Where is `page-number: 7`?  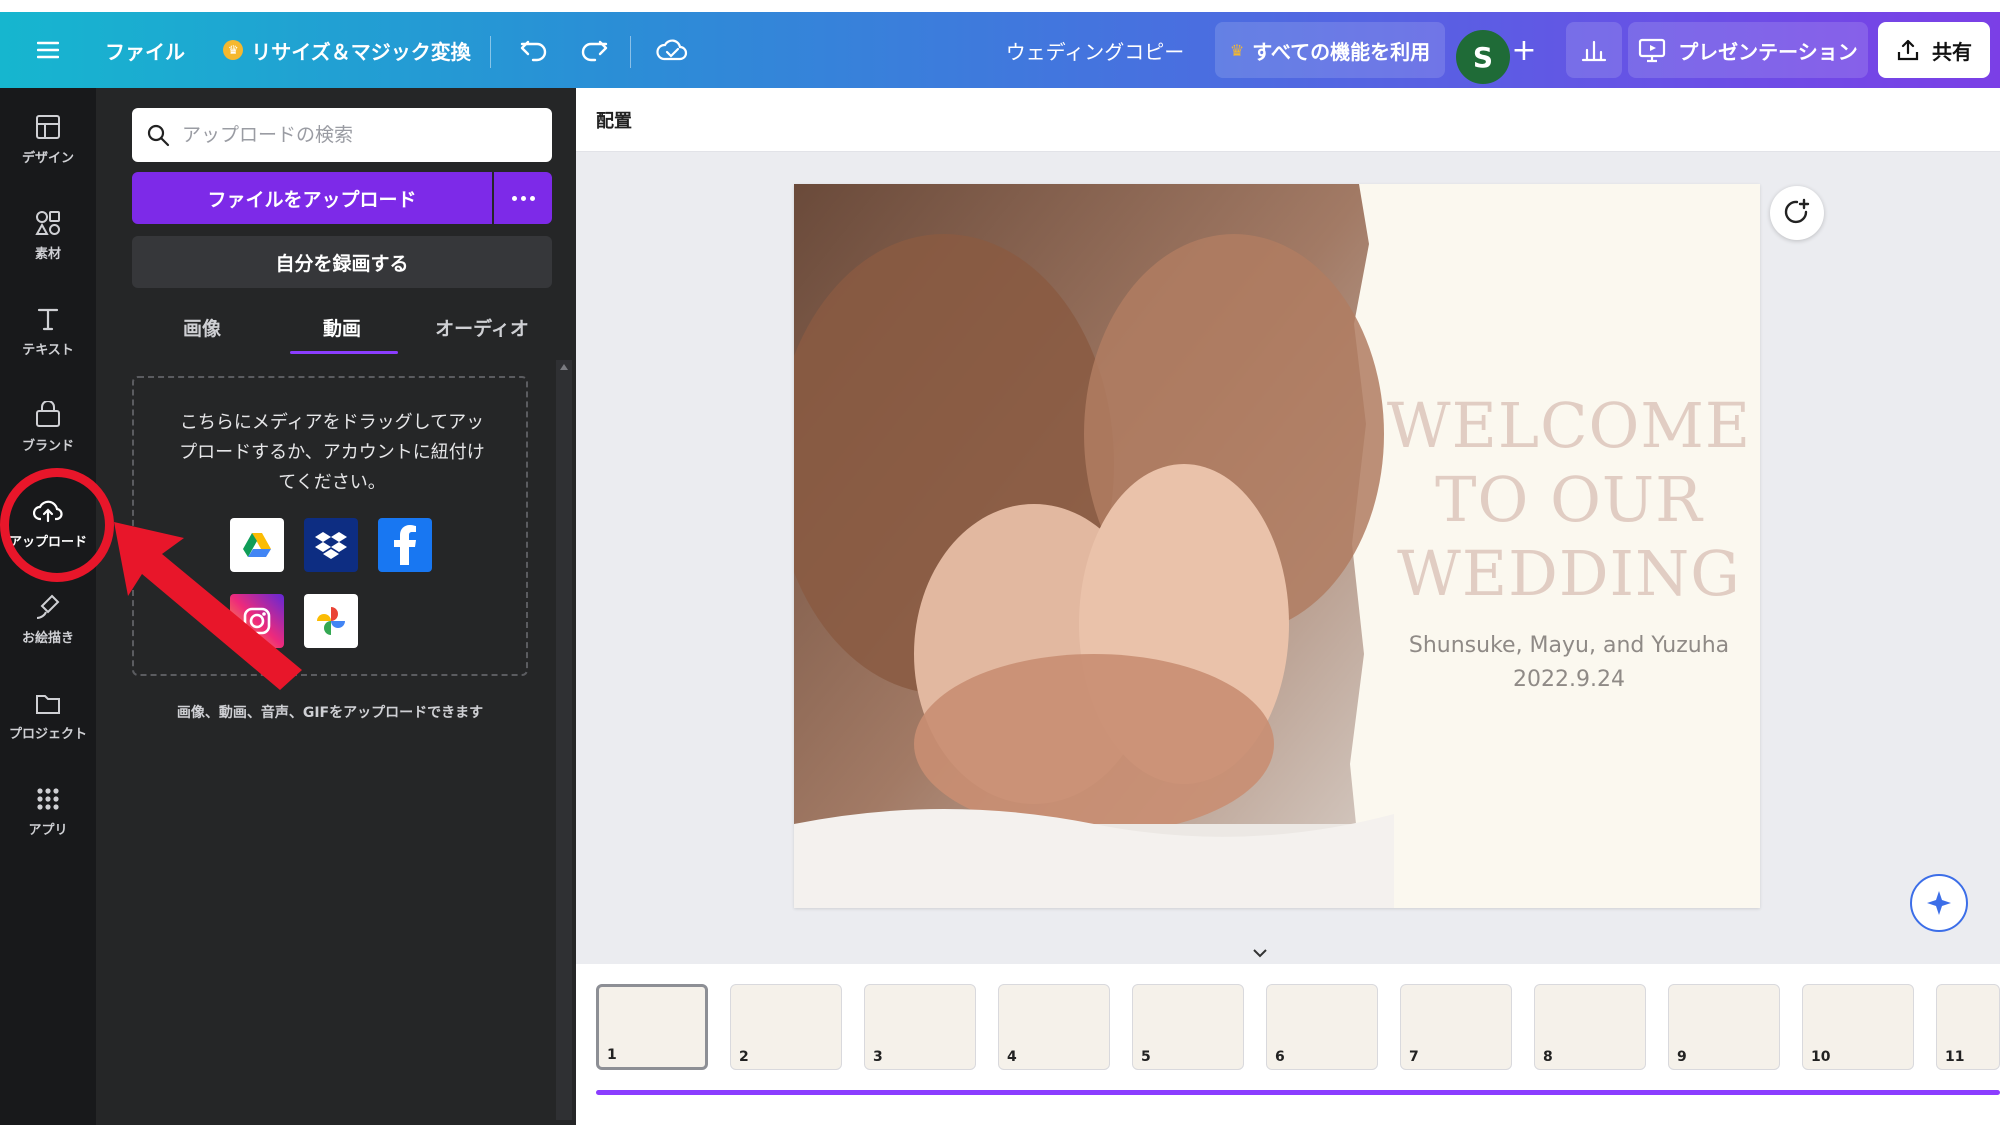
page-number: 7 is located at coordinates (1414, 1057).